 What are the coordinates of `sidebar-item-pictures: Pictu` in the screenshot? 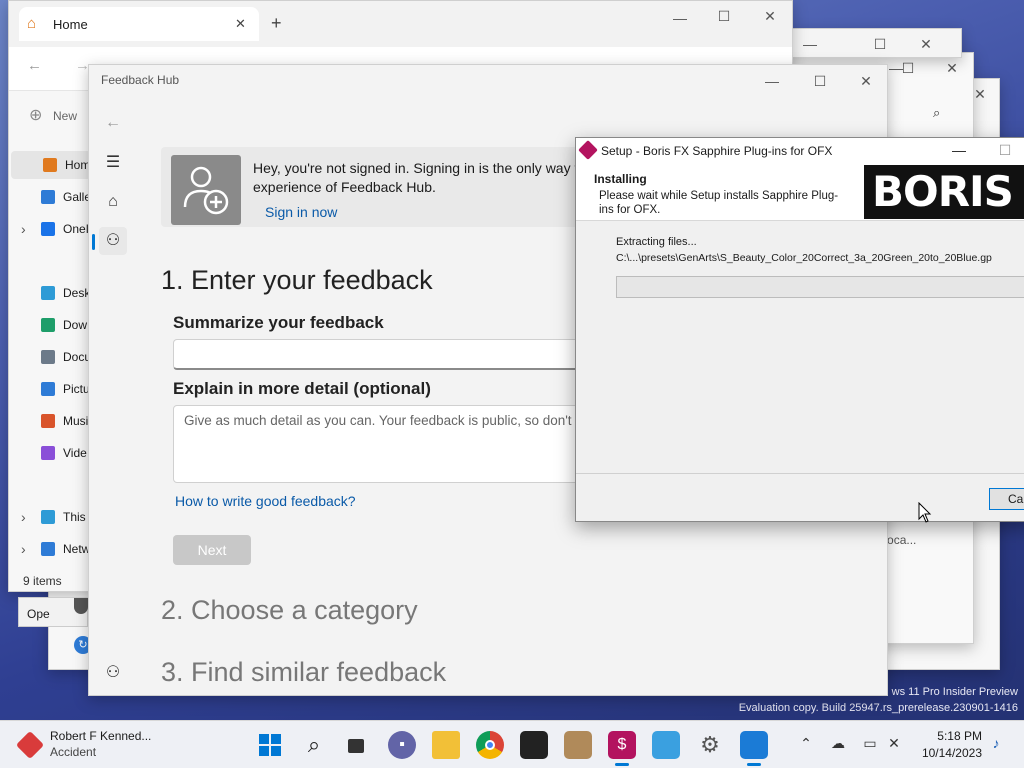 It's located at (49, 389).